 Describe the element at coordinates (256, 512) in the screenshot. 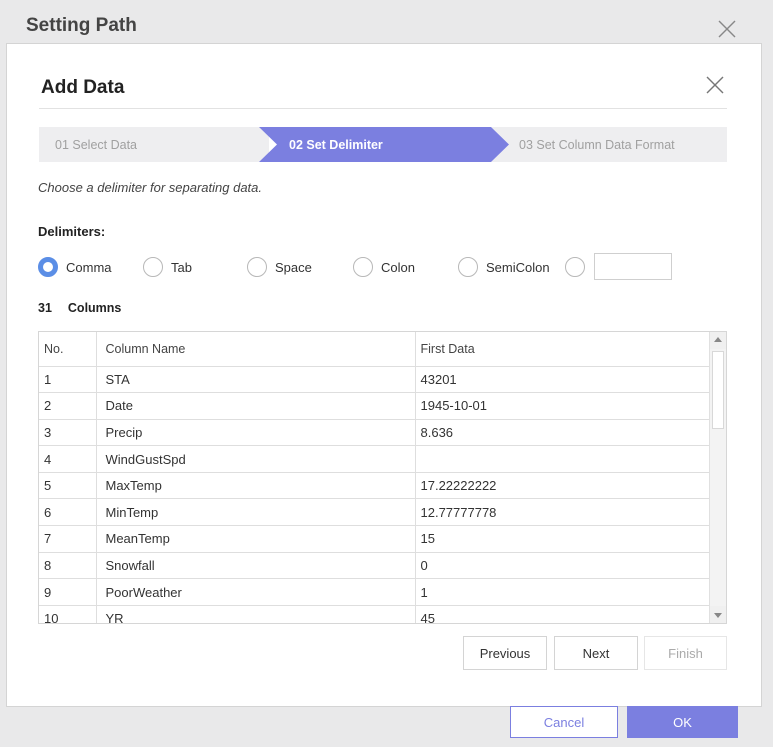

I see `cell-column-name: MinTemp` at that location.